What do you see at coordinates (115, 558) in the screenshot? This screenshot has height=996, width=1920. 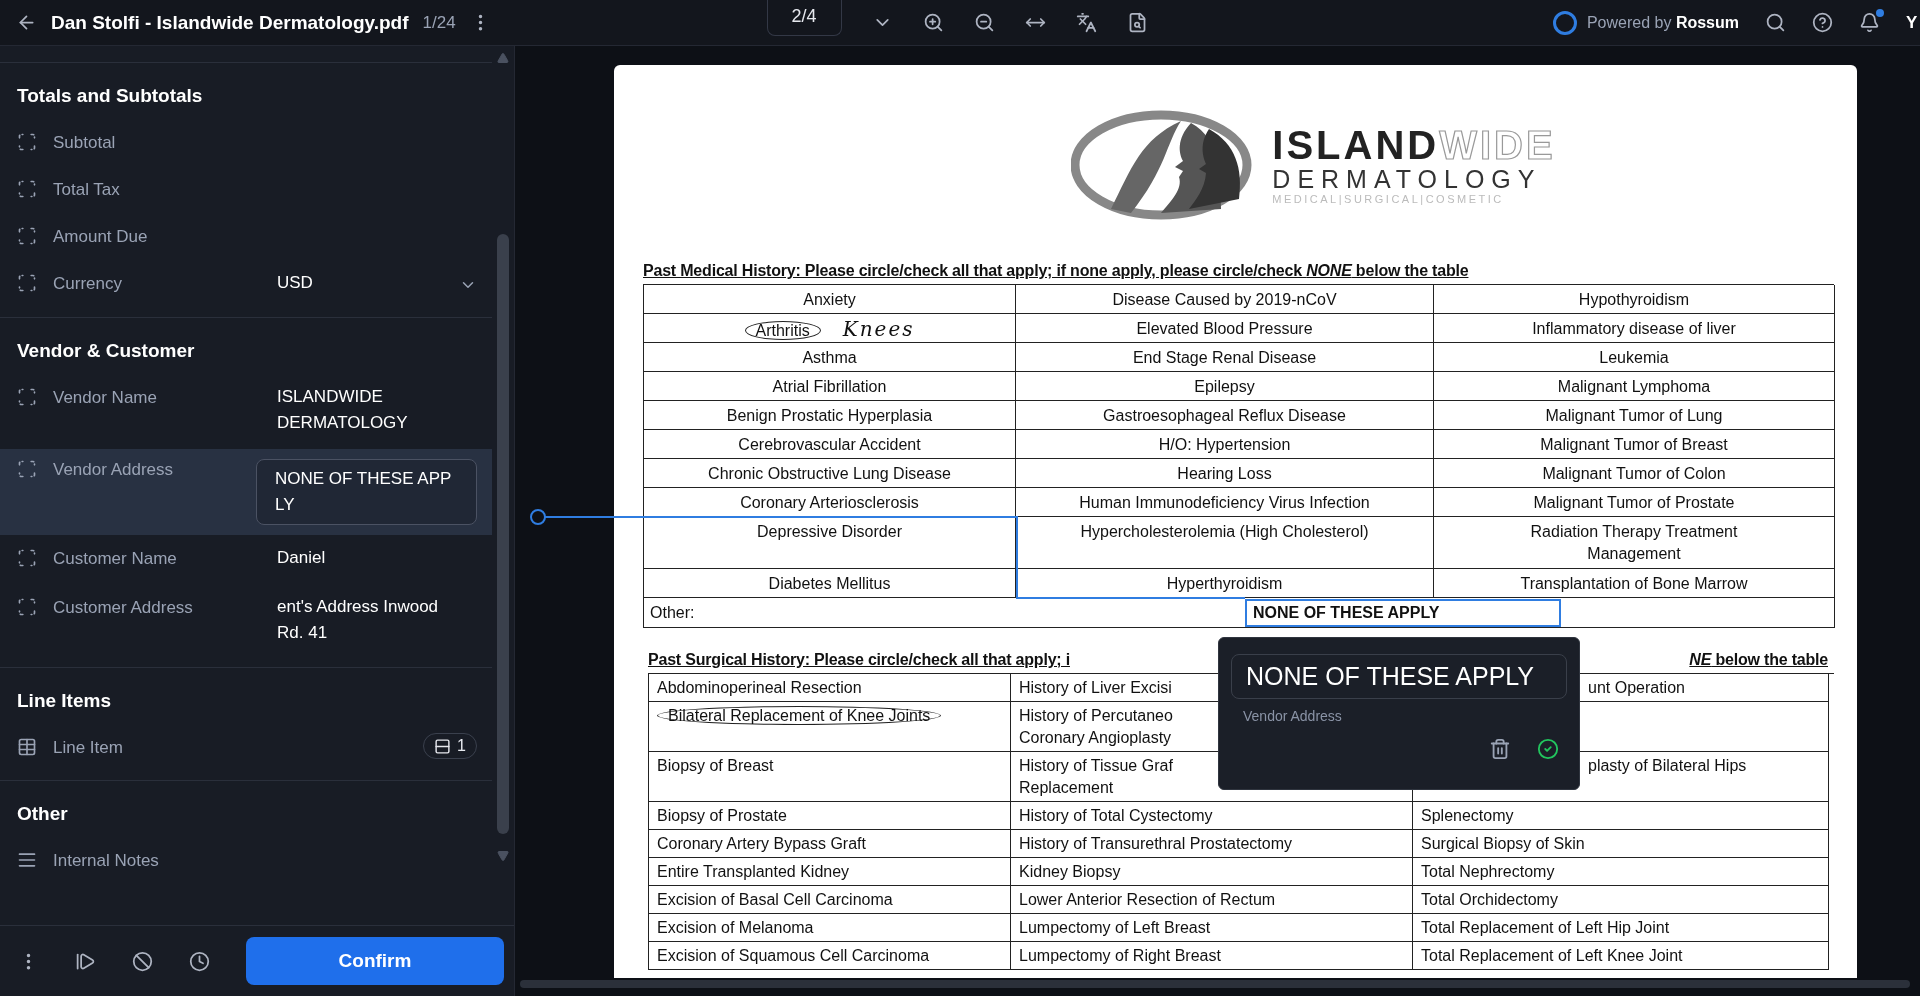 I see `field-label: Customer Name` at bounding box center [115, 558].